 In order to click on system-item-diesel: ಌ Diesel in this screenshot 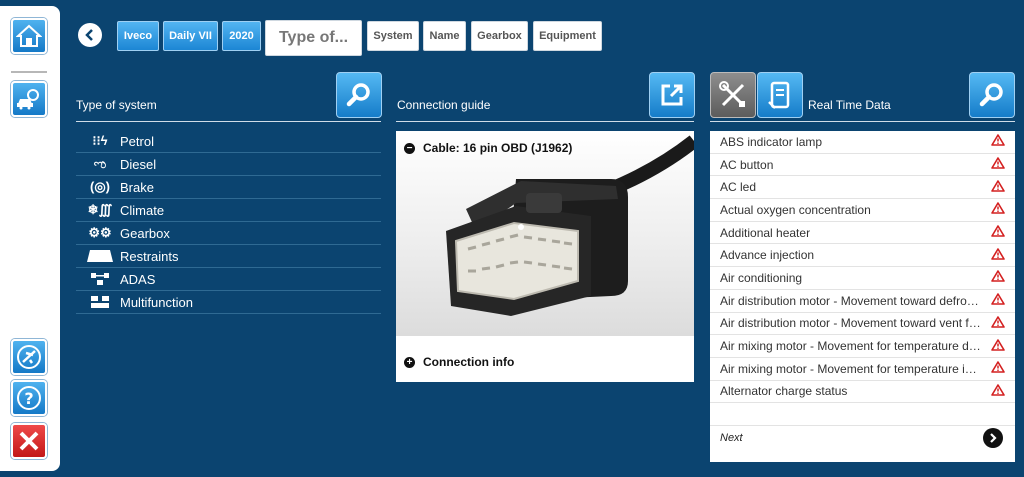, I will do `click(228, 164)`.